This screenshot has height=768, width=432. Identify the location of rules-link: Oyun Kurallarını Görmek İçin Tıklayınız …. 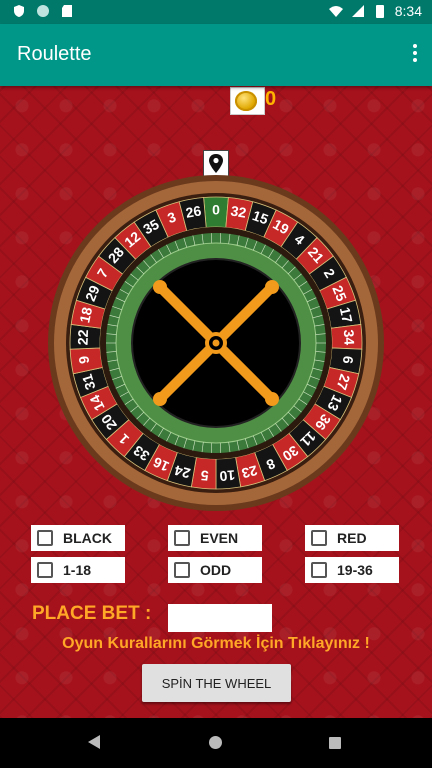
(216, 644).